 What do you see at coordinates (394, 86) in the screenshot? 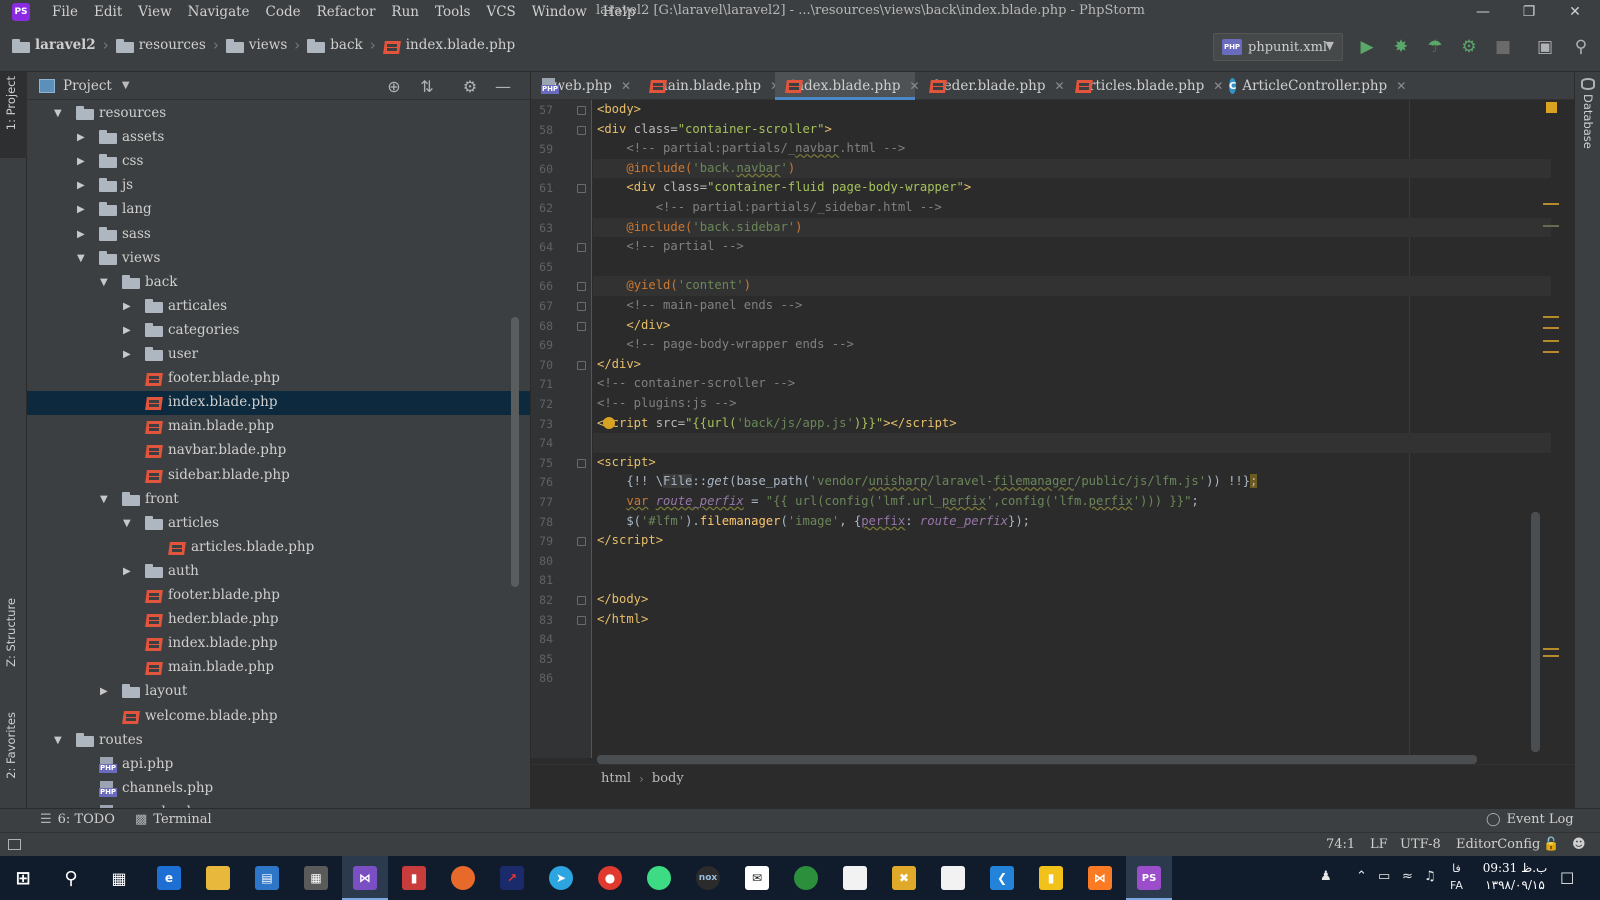
I see `locate-file-icon: ⊕` at bounding box center [394, 86].